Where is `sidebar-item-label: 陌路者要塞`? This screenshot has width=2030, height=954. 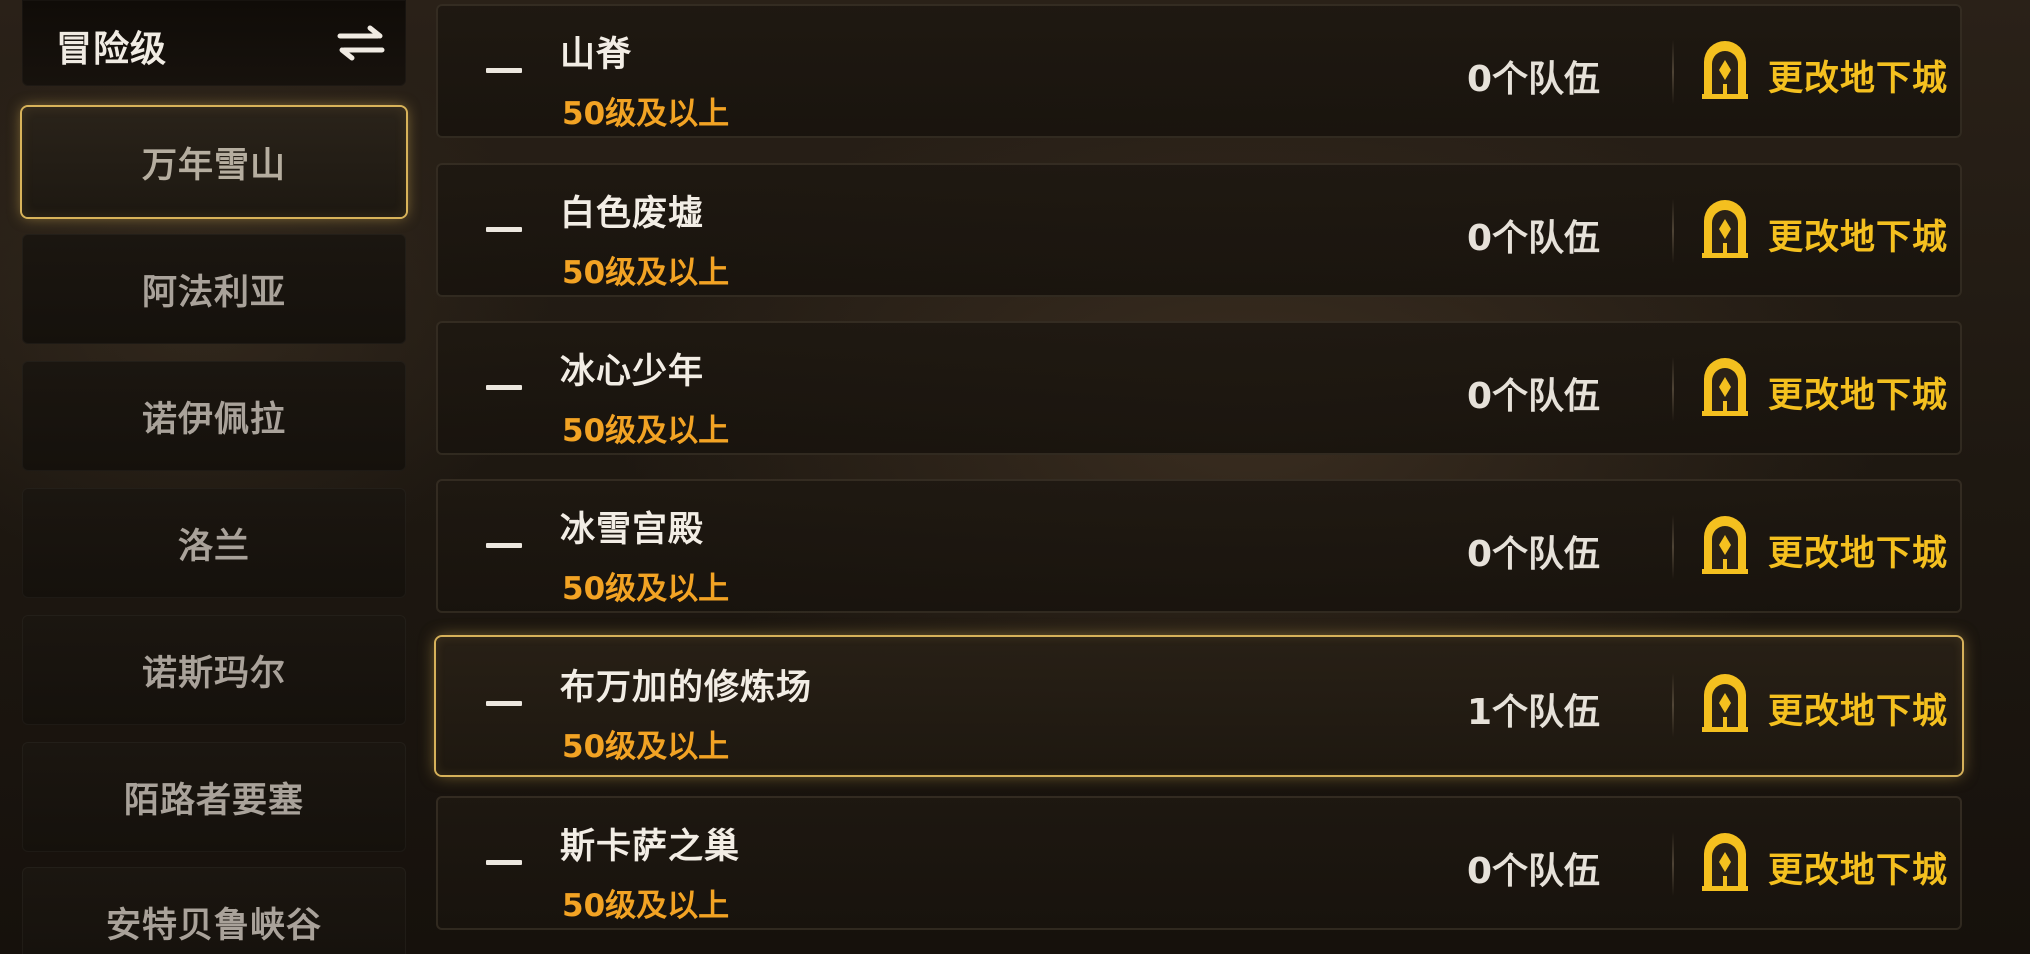
sidebar-item-label: 陌路者要塞 is located at coordinates (213, 800).